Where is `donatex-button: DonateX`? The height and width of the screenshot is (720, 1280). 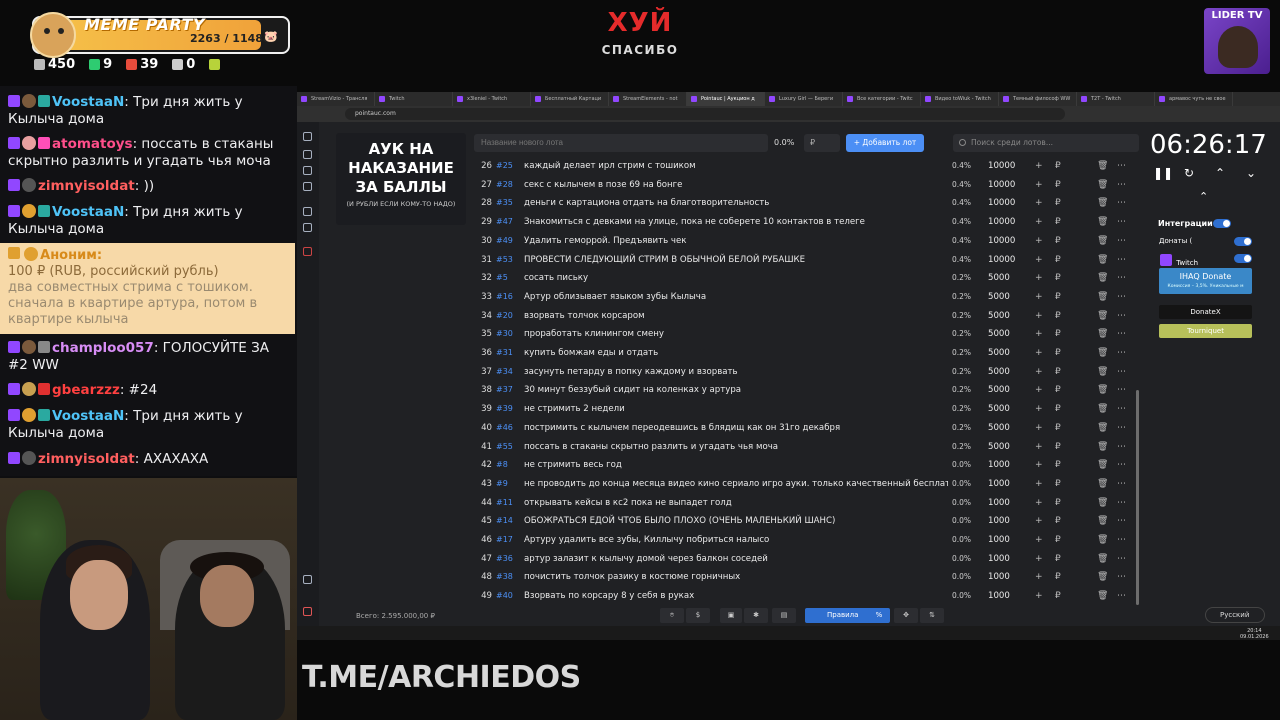 donatex-button: DonateX is located at coordinates (1205, 312).